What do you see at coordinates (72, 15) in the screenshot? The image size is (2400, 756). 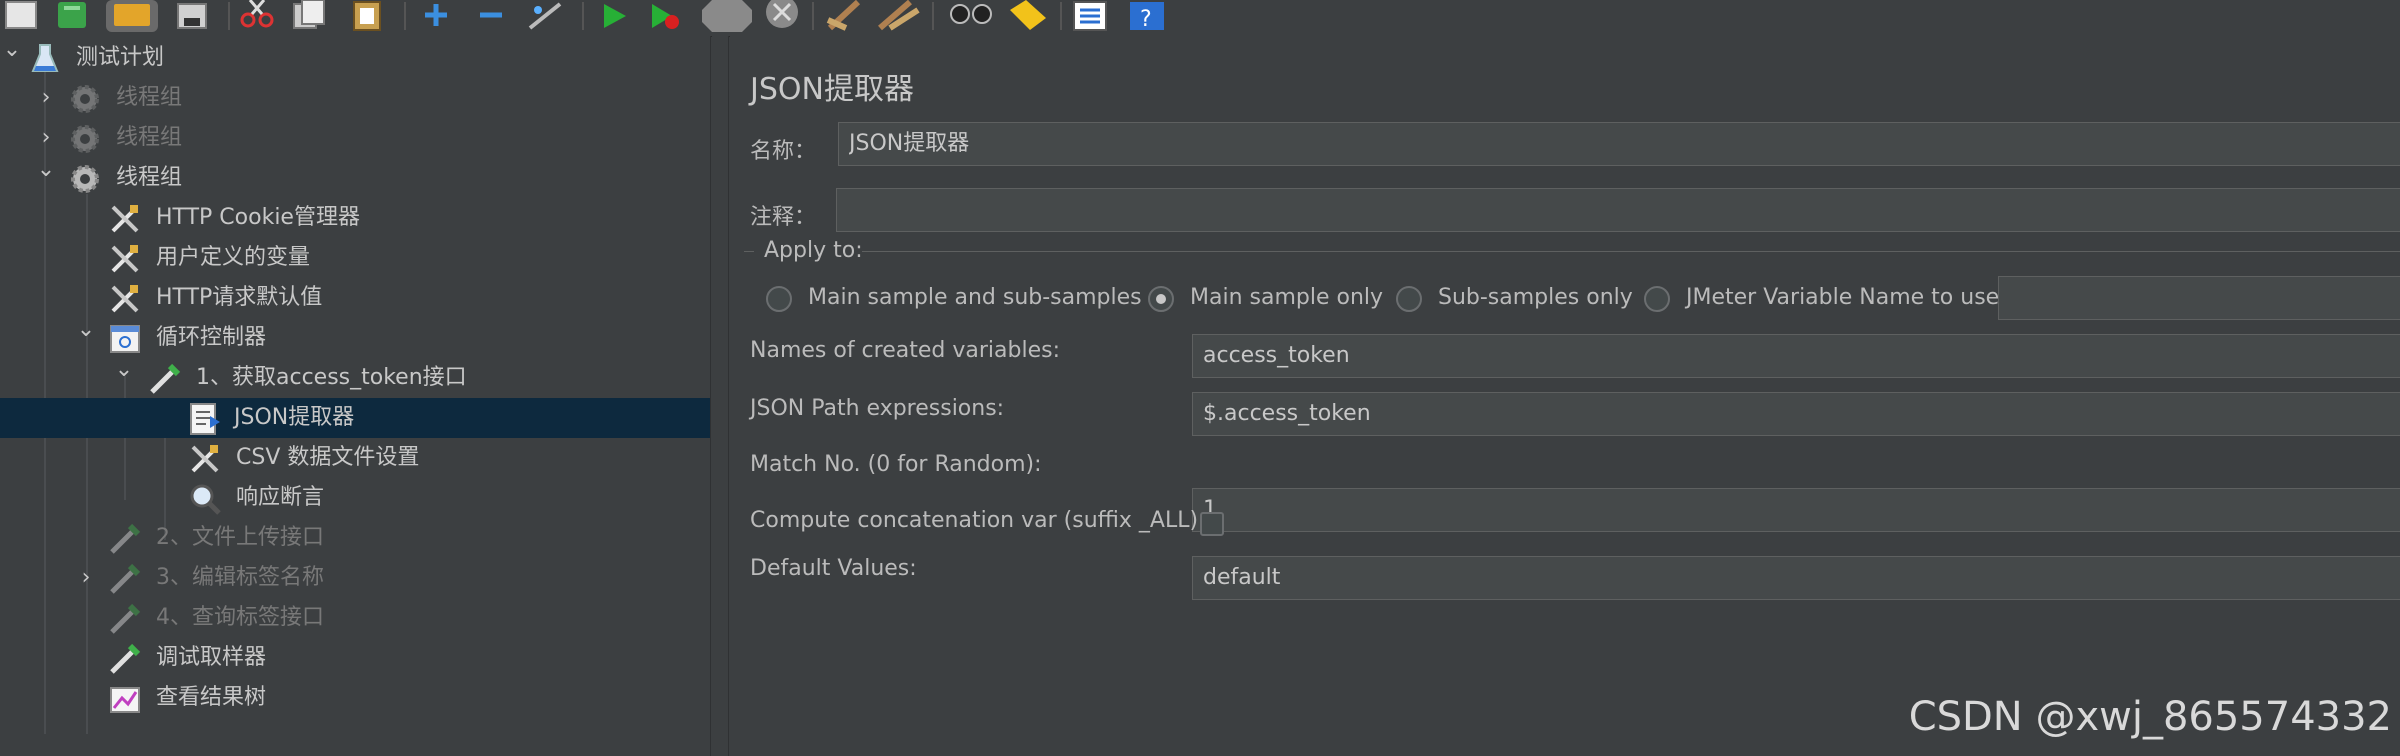 I see `templates-icon` at bounding box center [72, 15].